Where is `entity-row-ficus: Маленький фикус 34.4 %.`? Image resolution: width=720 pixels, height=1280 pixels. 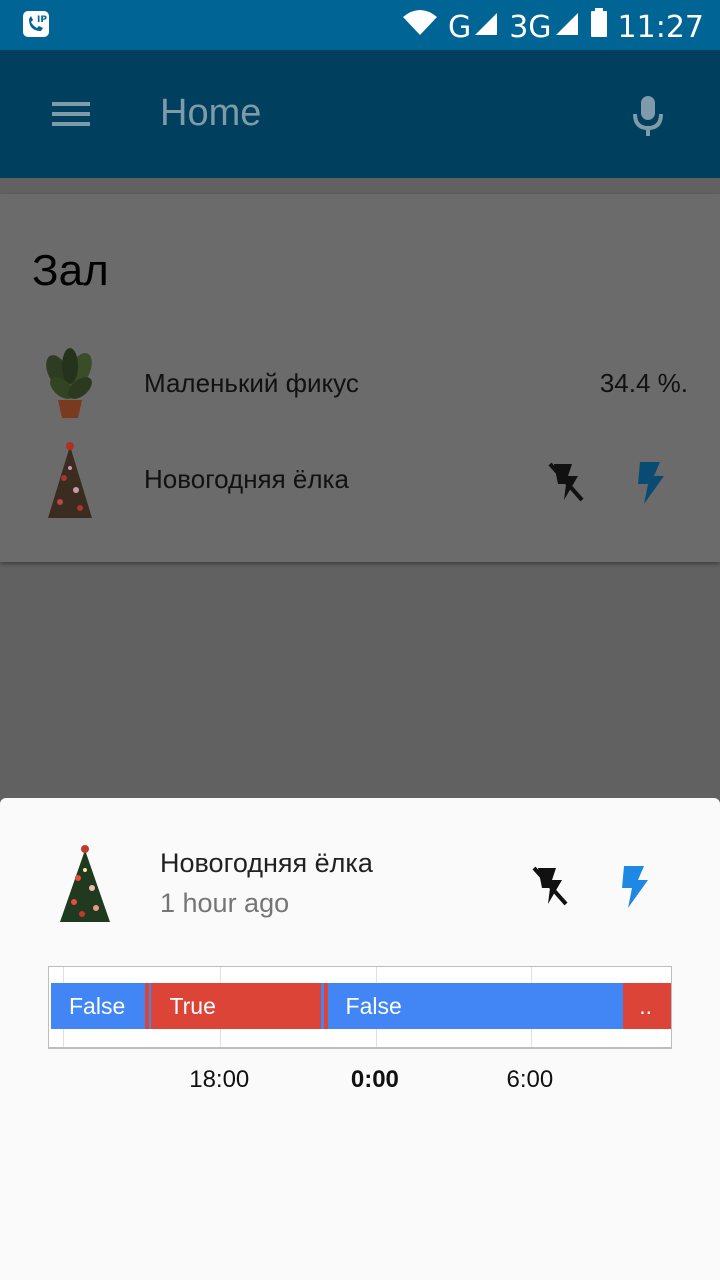 entity-row-ficus: Маленький фикус 34.4 %. is located at coordinates (360, 387).